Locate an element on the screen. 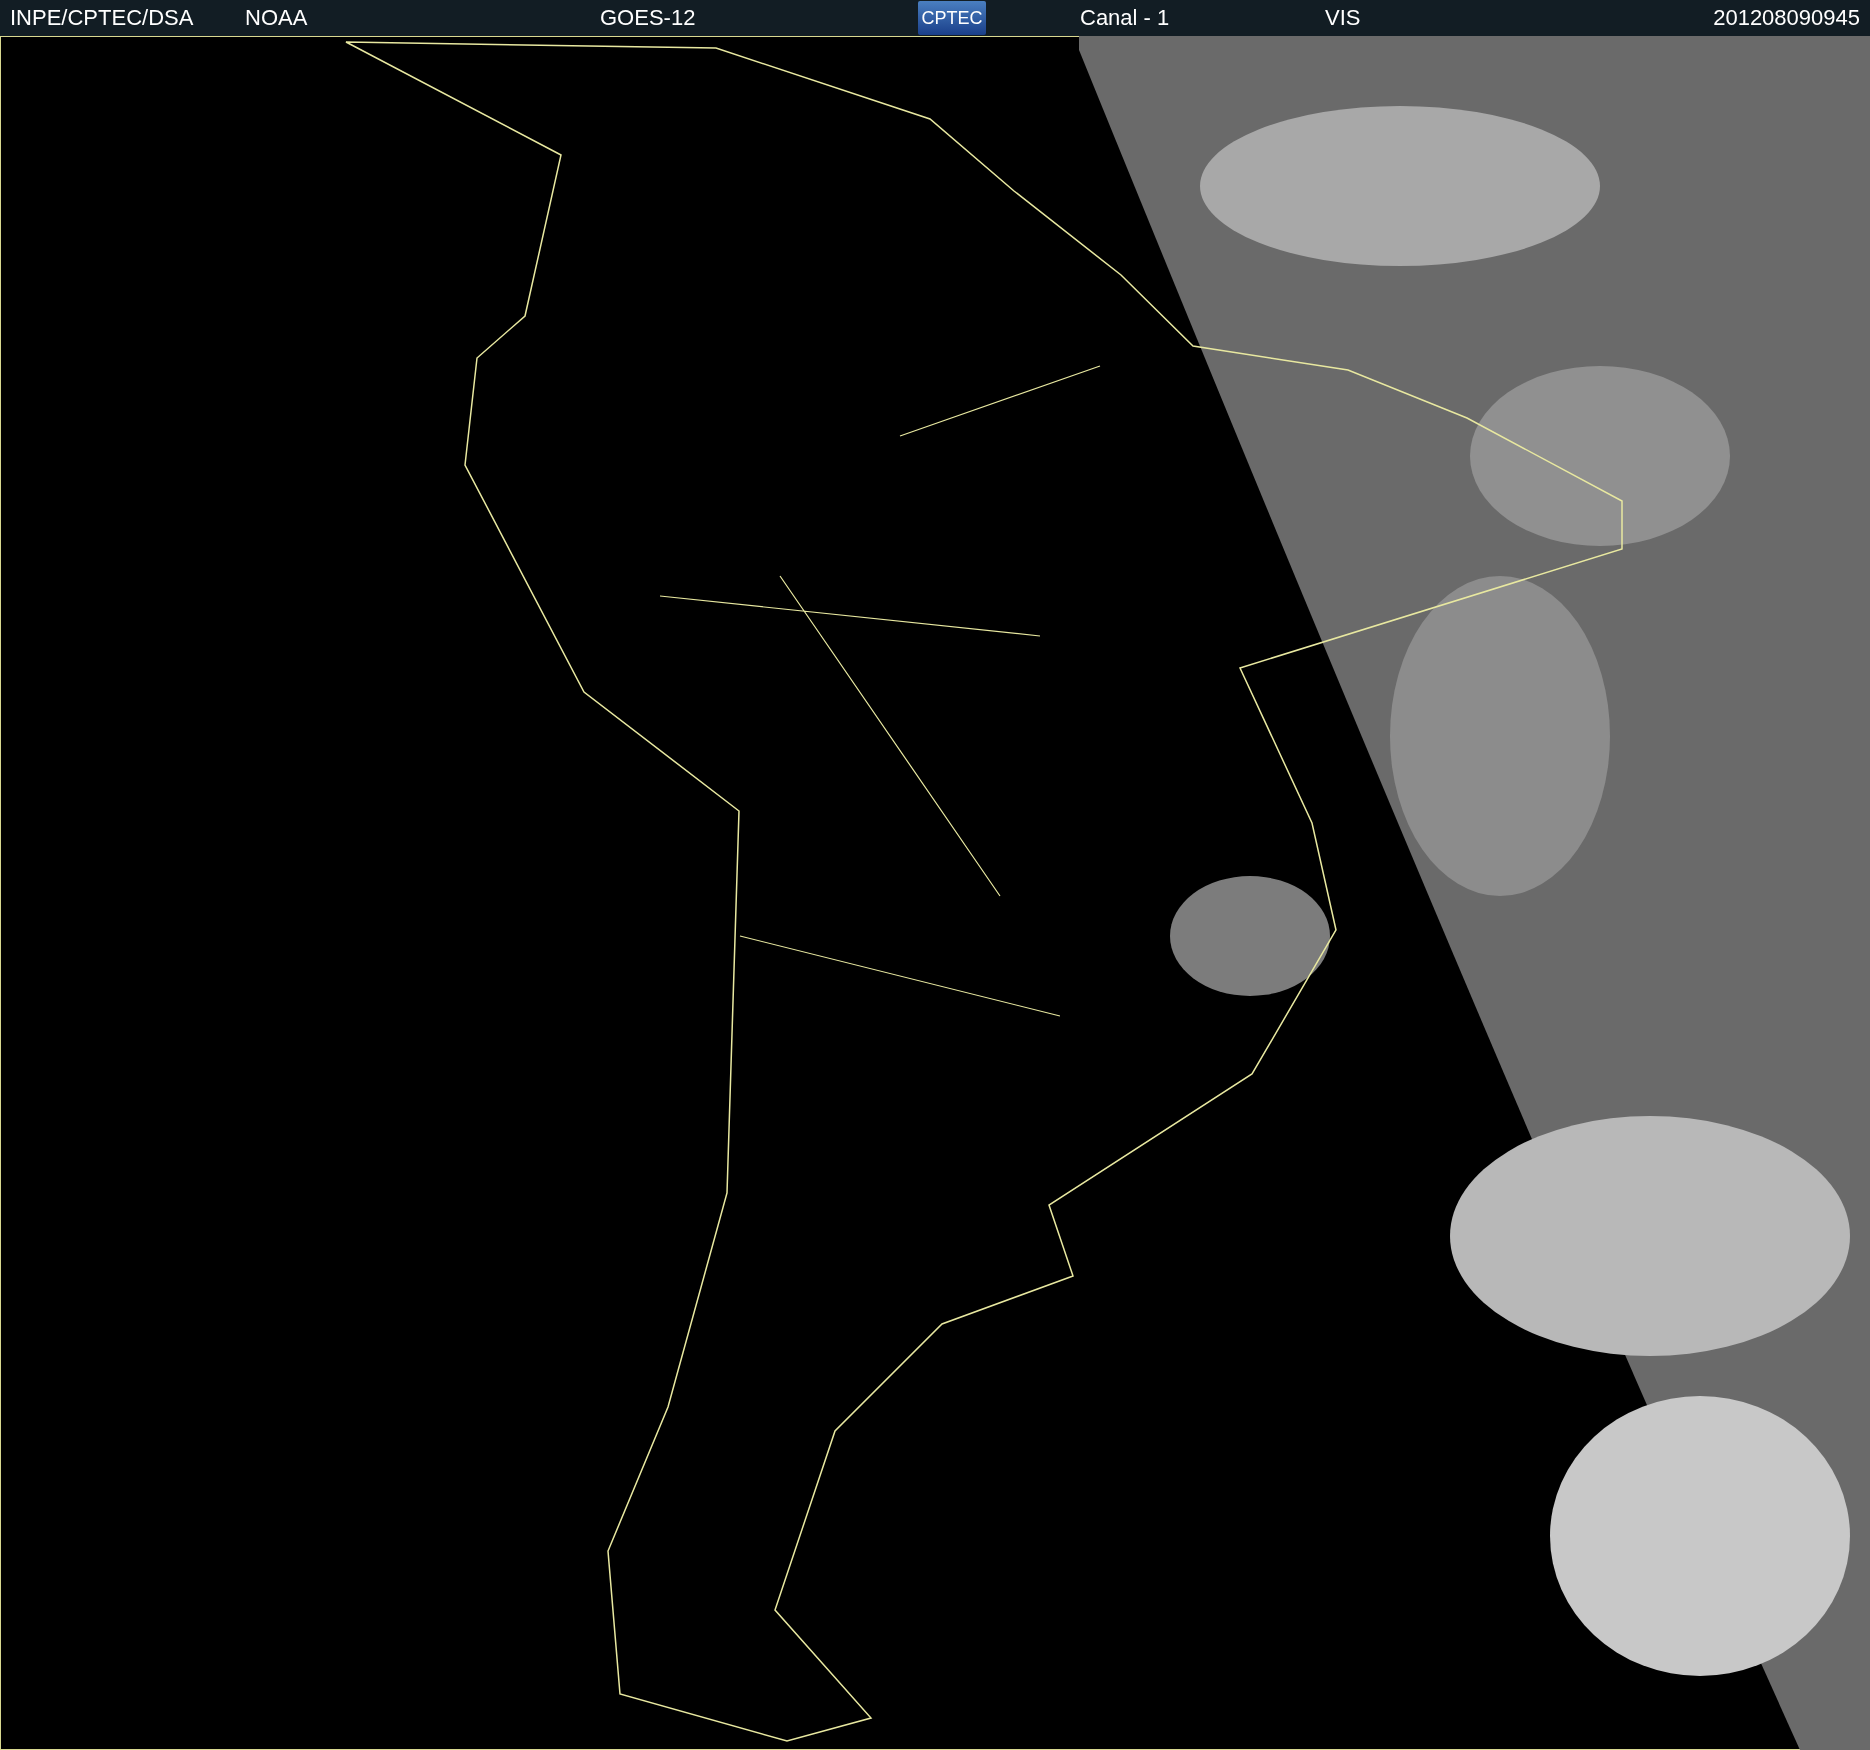  satellite-label: GOES-12 is located at coordinates (648, 18).